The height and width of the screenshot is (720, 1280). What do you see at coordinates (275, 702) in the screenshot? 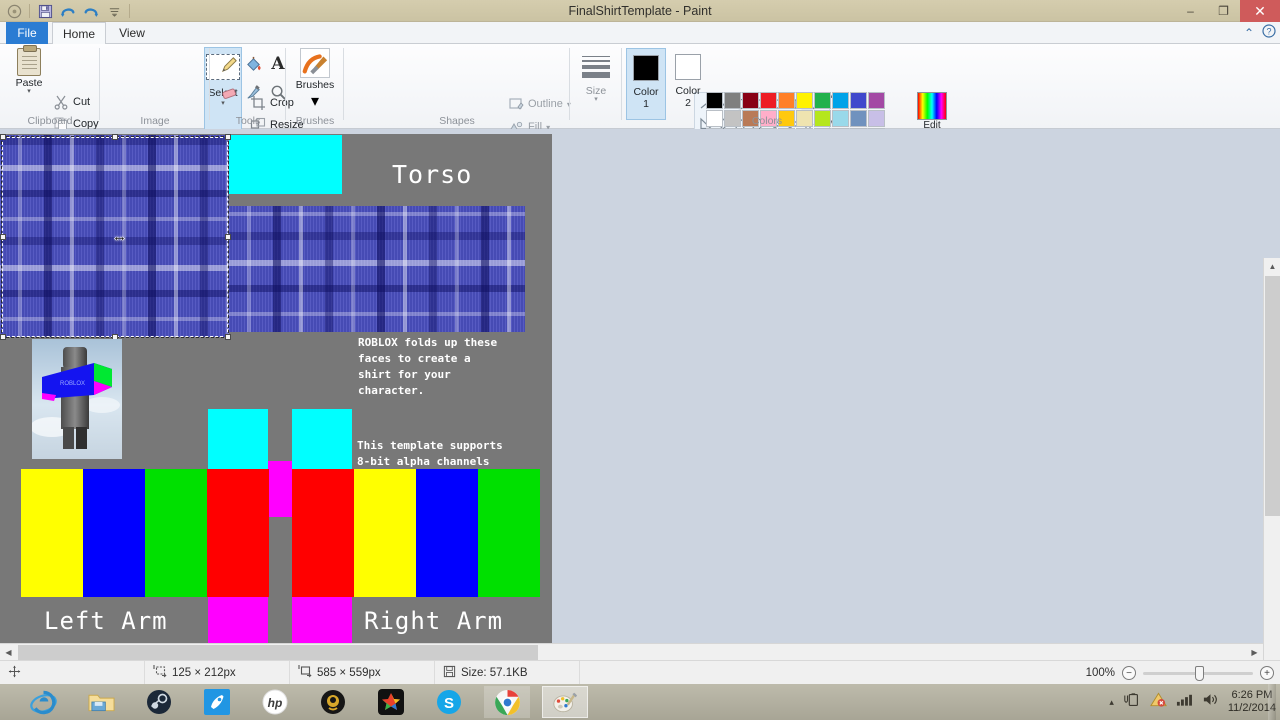
I see `taskbar-hp: hp` at bounding box center [275, 702].